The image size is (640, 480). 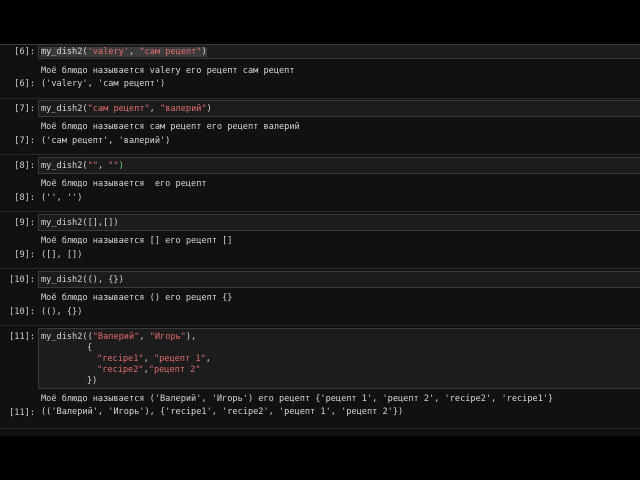 I want to click on string-token: "recipe2", so click(x=120, y=370).